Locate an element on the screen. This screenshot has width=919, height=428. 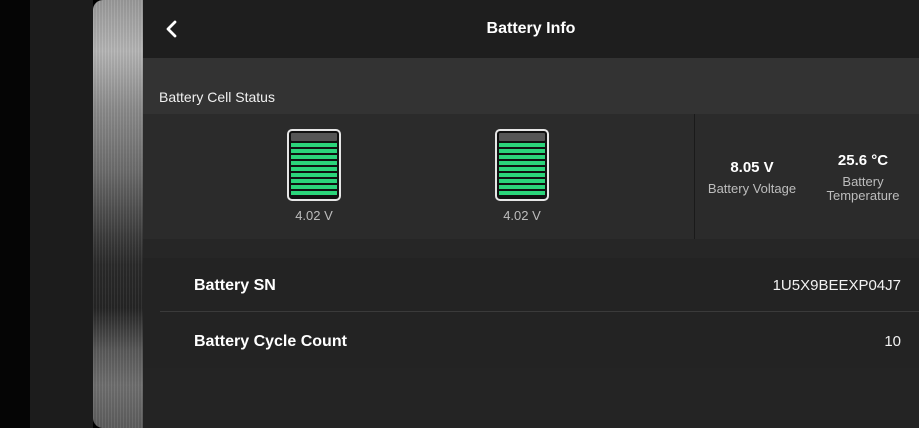
camera-feed-background is located at coordinates (118, 214).